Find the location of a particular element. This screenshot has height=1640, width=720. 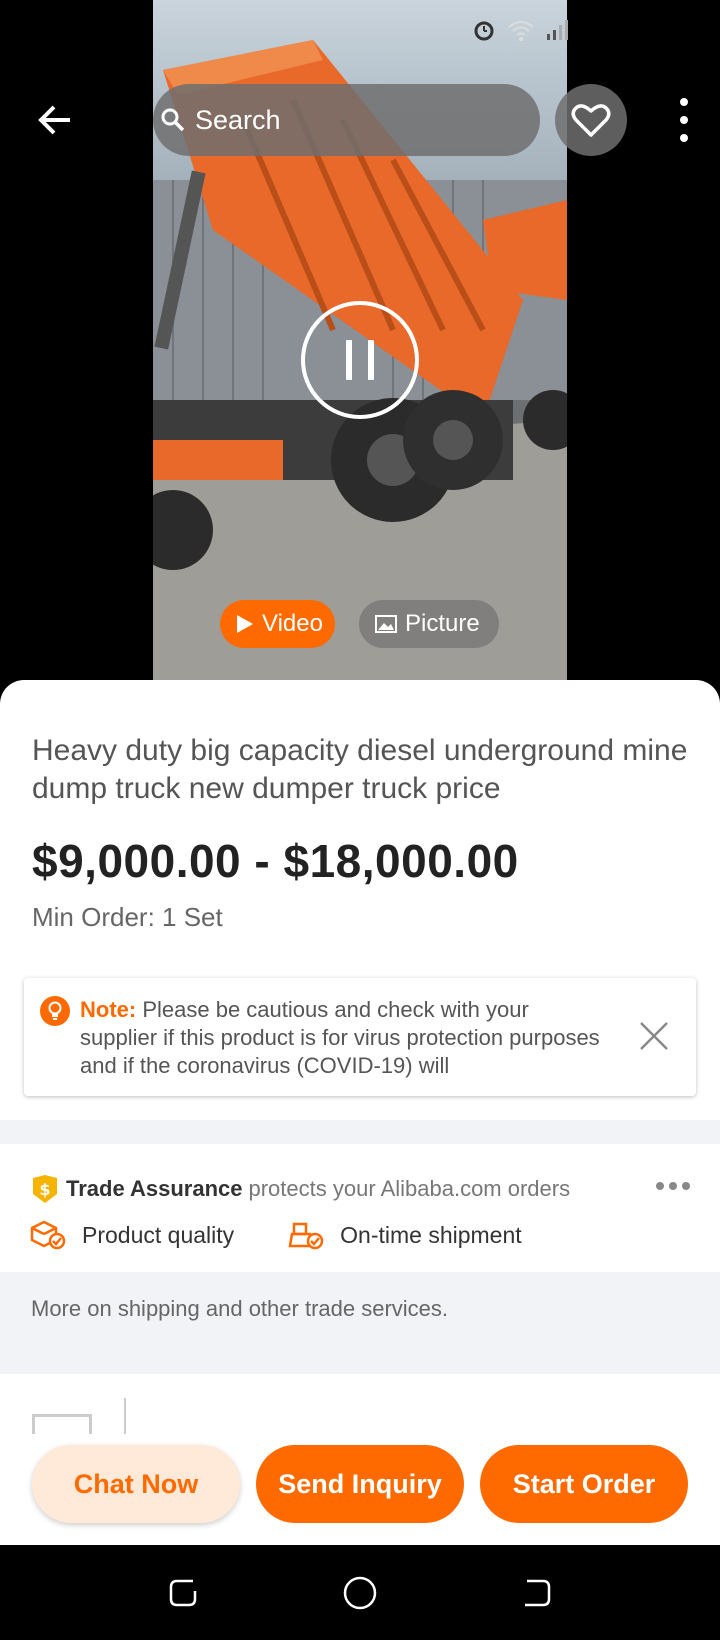

divider is located at coordinates (125, 1416).